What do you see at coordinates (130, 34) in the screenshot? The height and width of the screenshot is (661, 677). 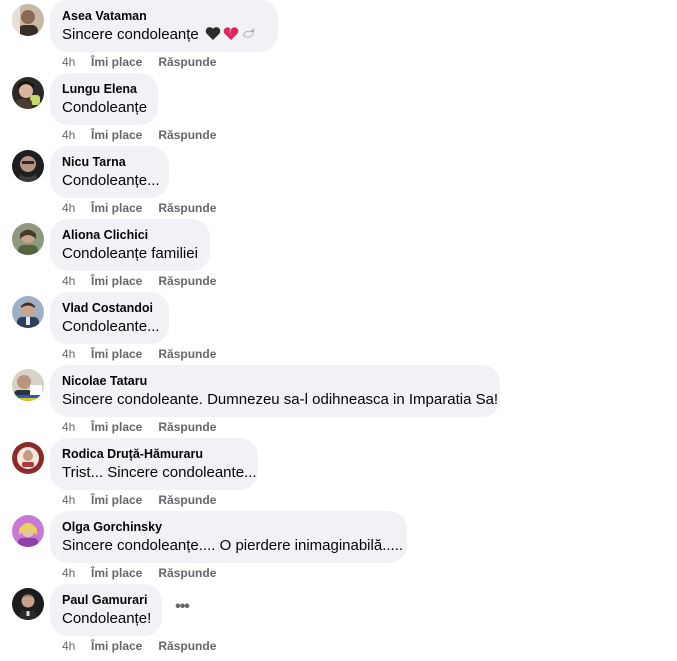 I see `comment-text-content: Sincere condoleanțe` at bounding box center [130, 34].